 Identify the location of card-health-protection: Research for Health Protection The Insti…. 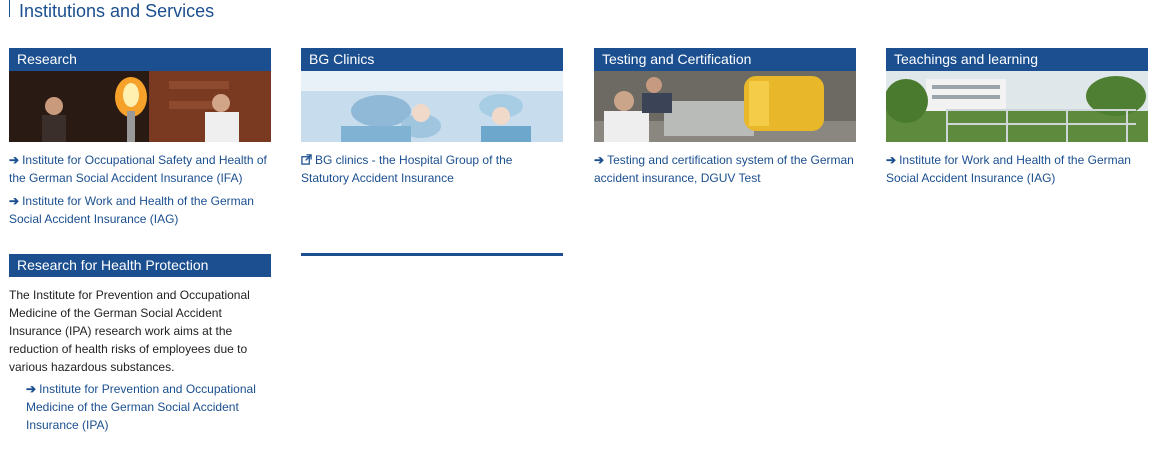
(140, 346).